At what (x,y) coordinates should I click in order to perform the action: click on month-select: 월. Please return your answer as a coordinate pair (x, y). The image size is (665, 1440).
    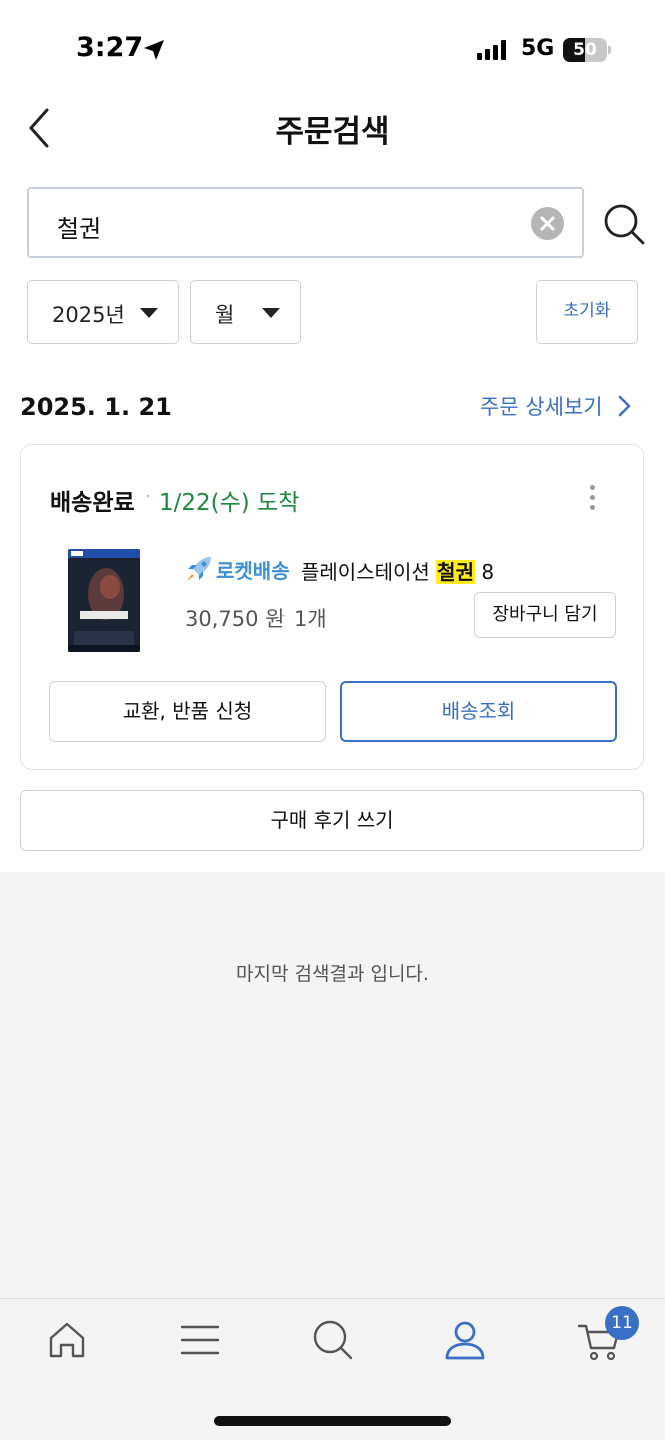
    Looking at the image, I should click on (245, 312).